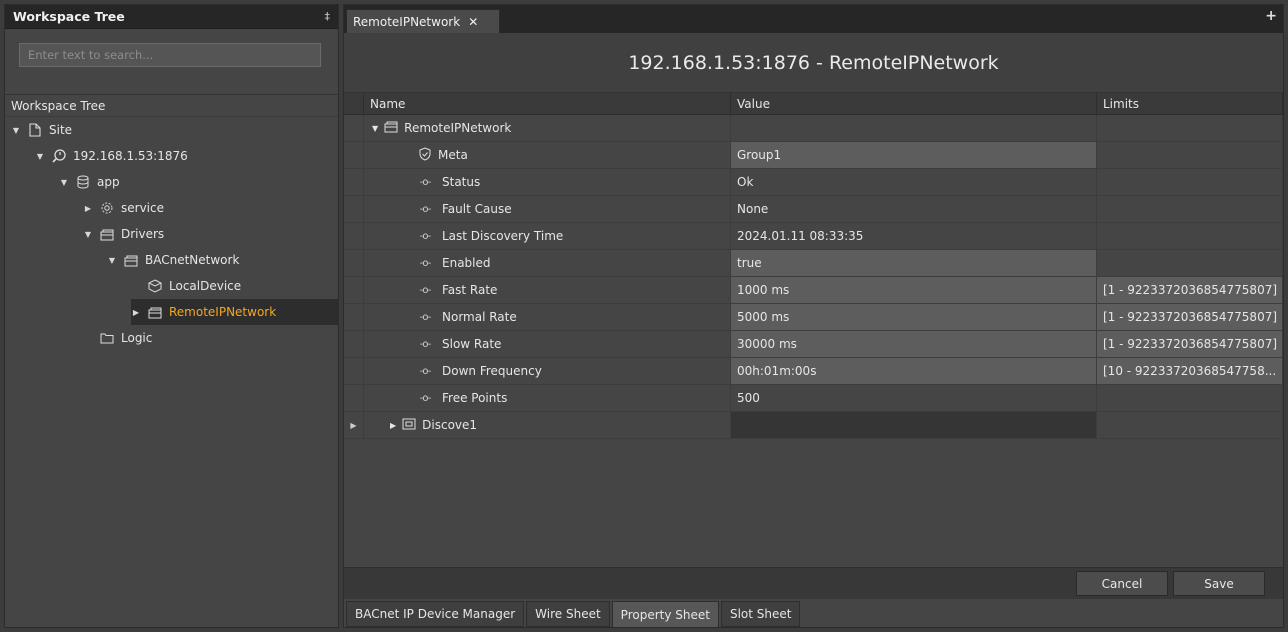 The width and height of the screenshot is (1288, 632). I want to click on tree-node-remote-ip-network: ▶ RemoteIPNetwork, so click(234, 312).